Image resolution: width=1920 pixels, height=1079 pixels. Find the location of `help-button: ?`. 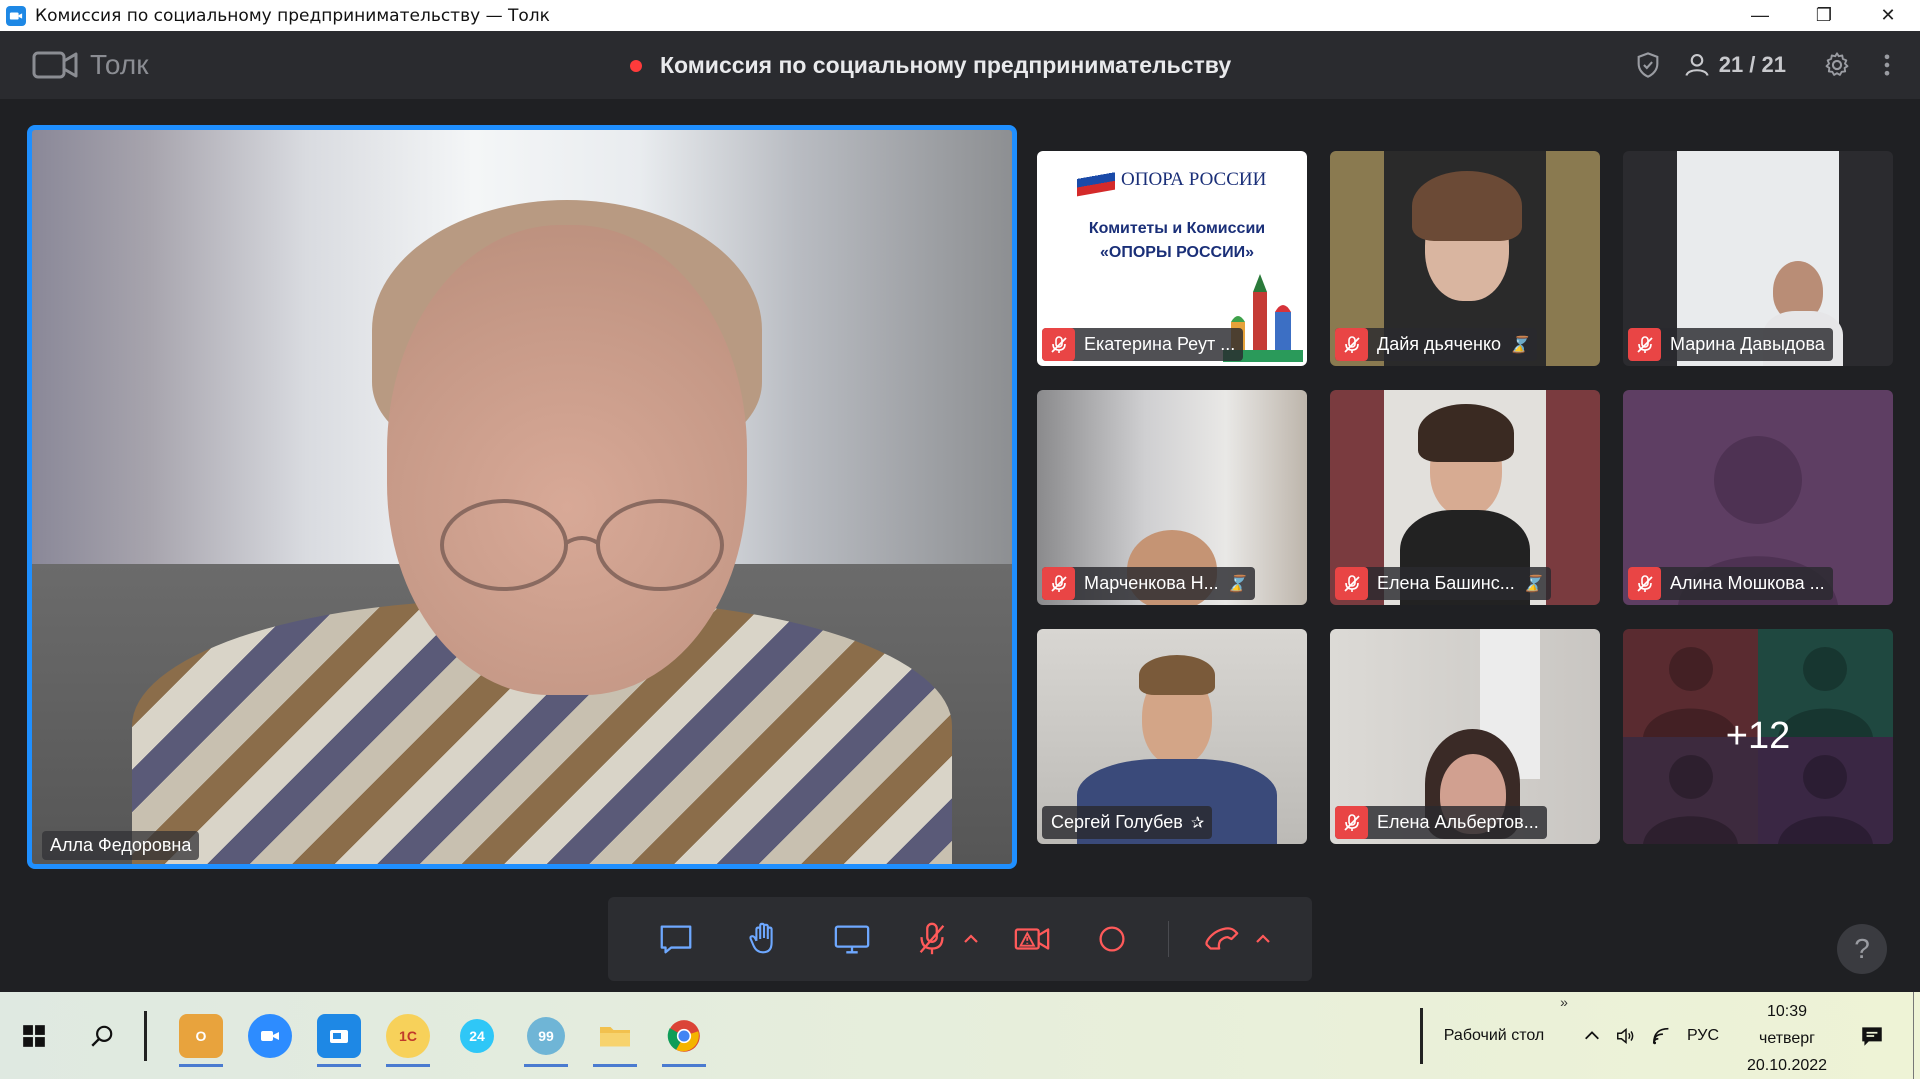

help-button: ? is located at coordinates (1862, 949).